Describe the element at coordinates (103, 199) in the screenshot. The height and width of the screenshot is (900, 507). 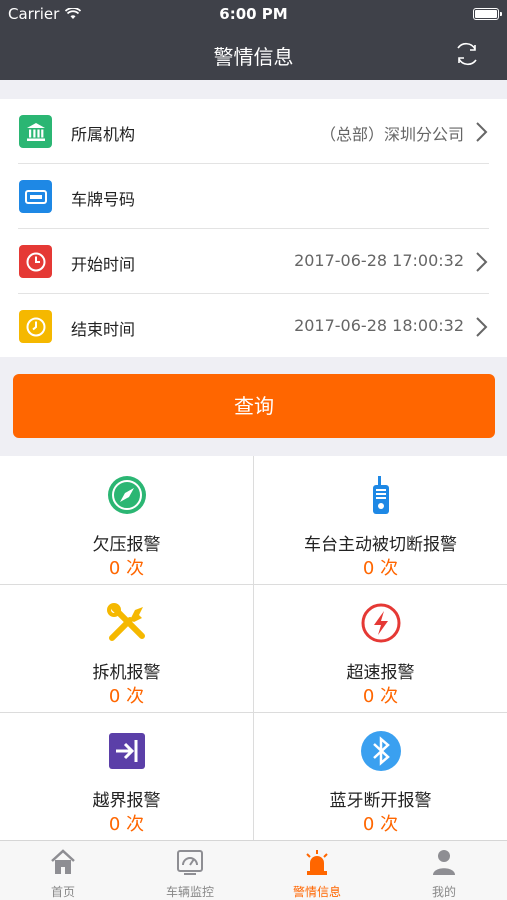
I see `plate-label: 车牌号码` at that location.